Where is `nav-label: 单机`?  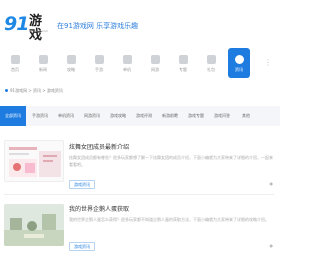 nav-label: 单机 is located at coordinates (127, 69).